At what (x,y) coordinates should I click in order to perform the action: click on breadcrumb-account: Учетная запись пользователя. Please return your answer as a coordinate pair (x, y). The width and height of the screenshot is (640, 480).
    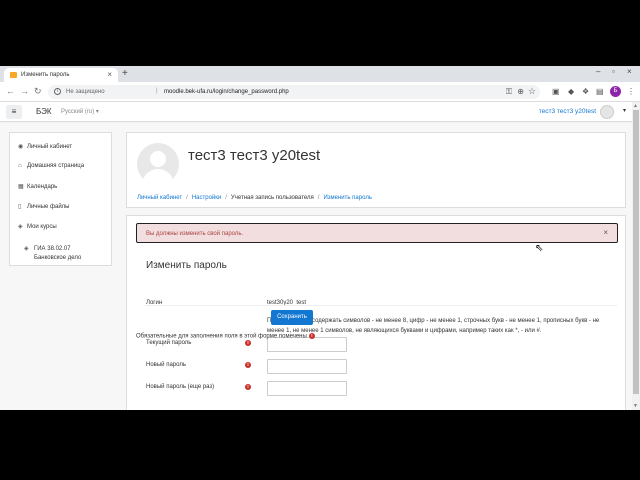
    Looking at the image, I should click on (272, 198).